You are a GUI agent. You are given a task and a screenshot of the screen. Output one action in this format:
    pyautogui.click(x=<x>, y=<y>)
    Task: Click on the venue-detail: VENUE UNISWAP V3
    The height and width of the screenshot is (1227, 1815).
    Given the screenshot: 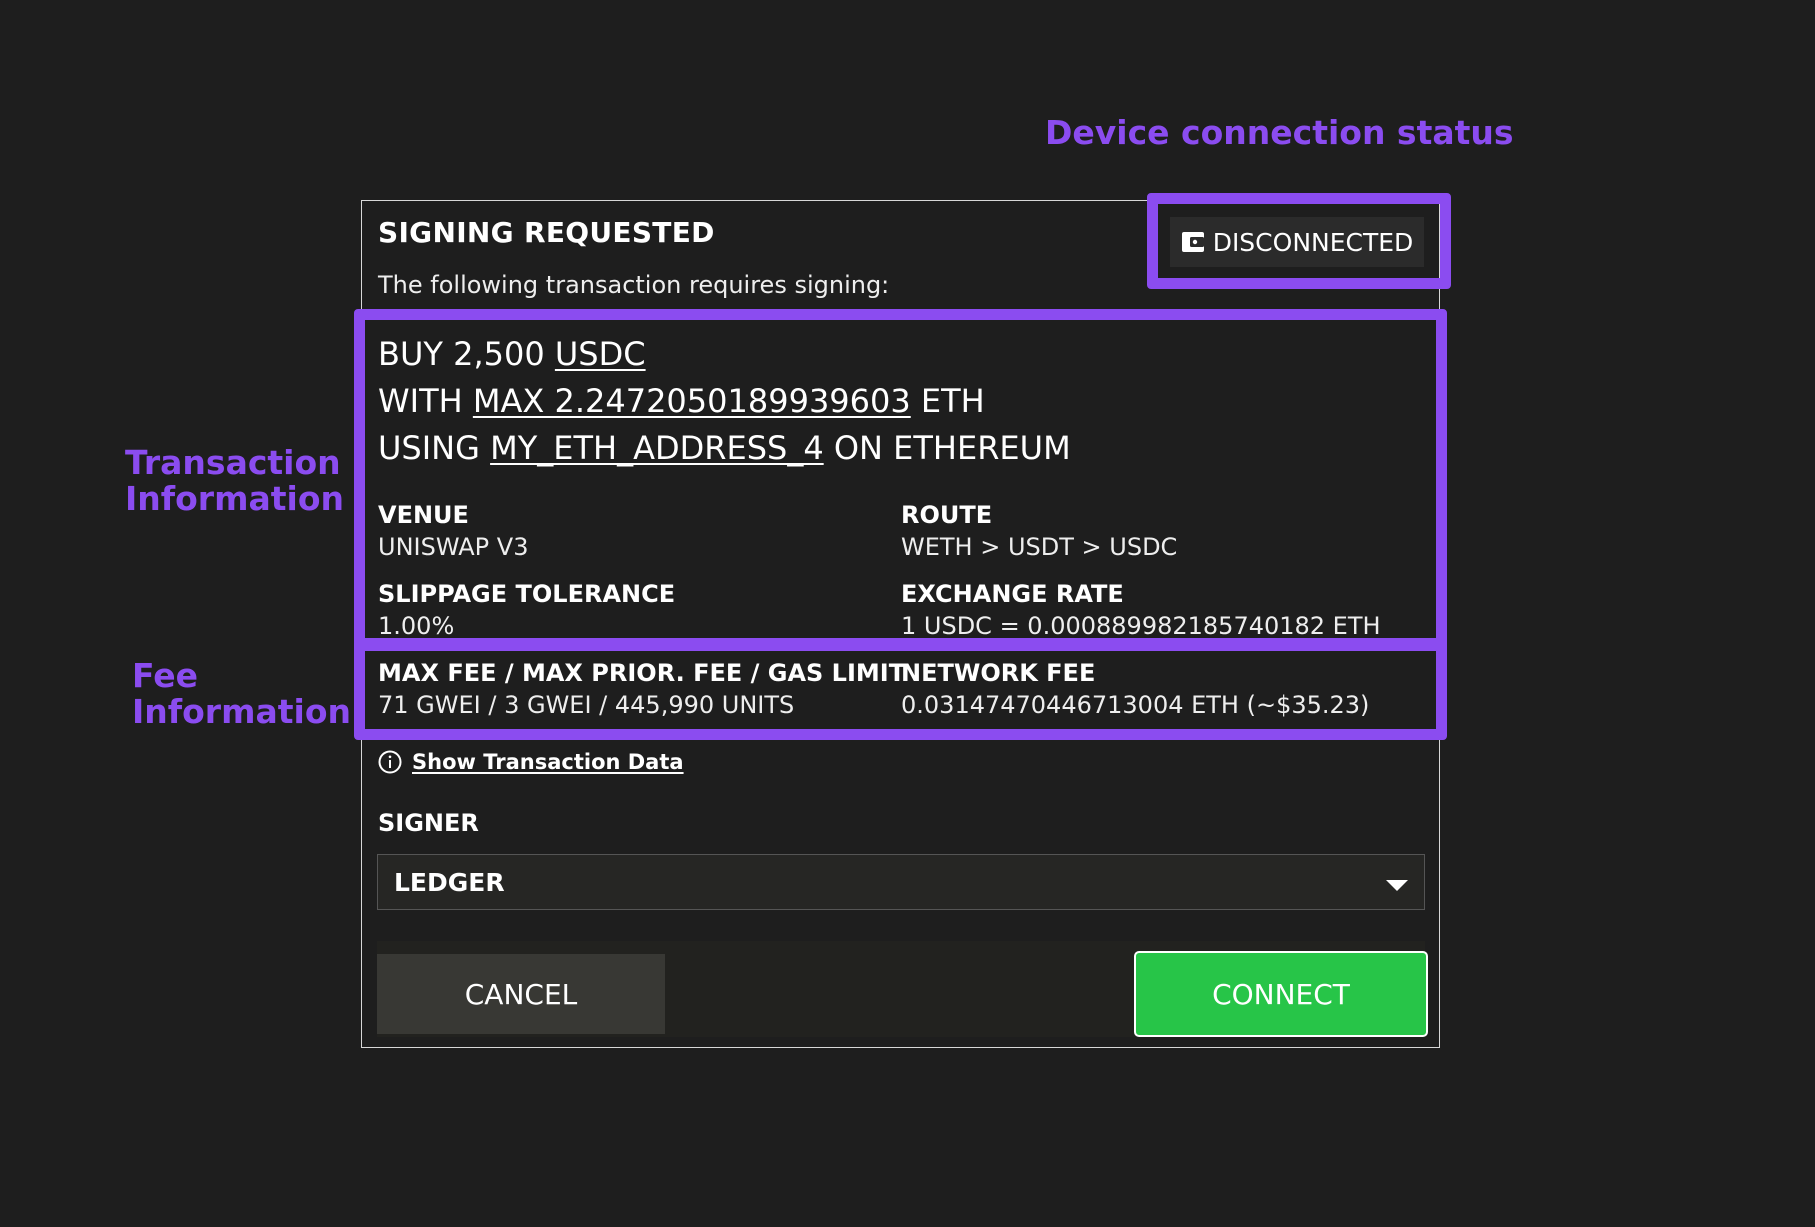 What is the action you would take?
    pyautogui.click(x=453, y=531)
    